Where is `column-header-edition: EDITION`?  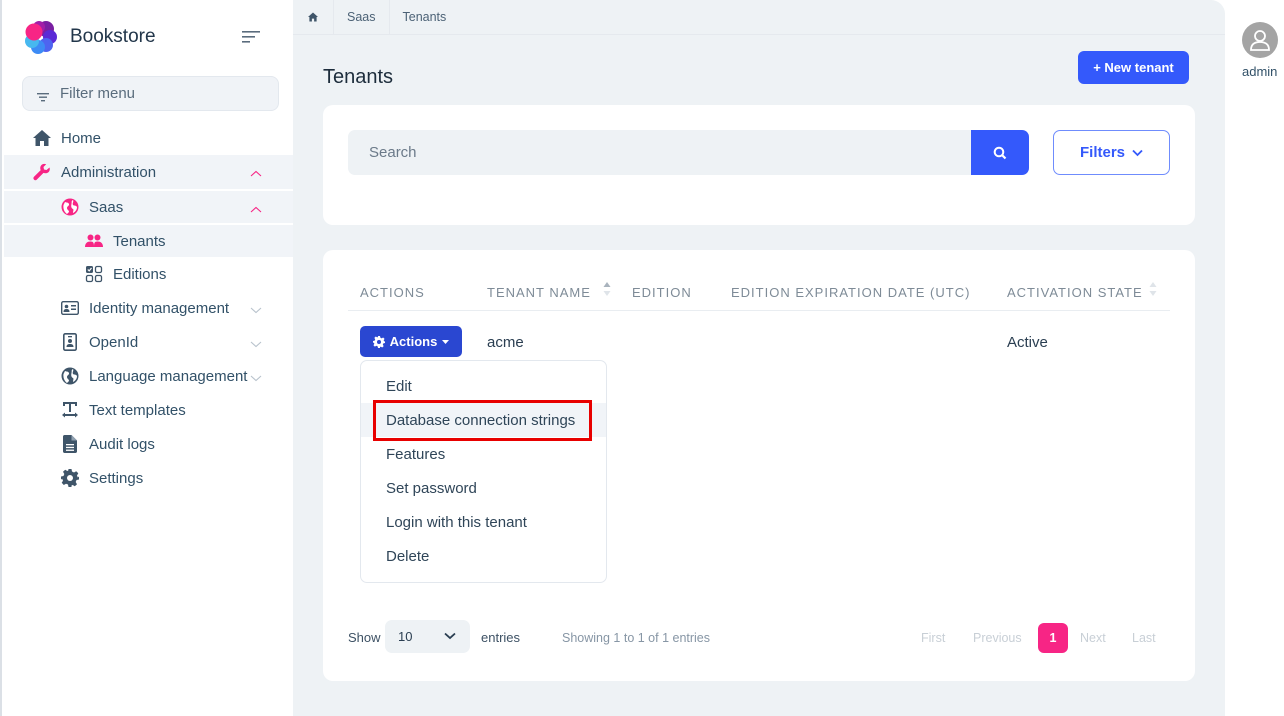
column-header-edition: EDITION is located at coordinates (662, 292).